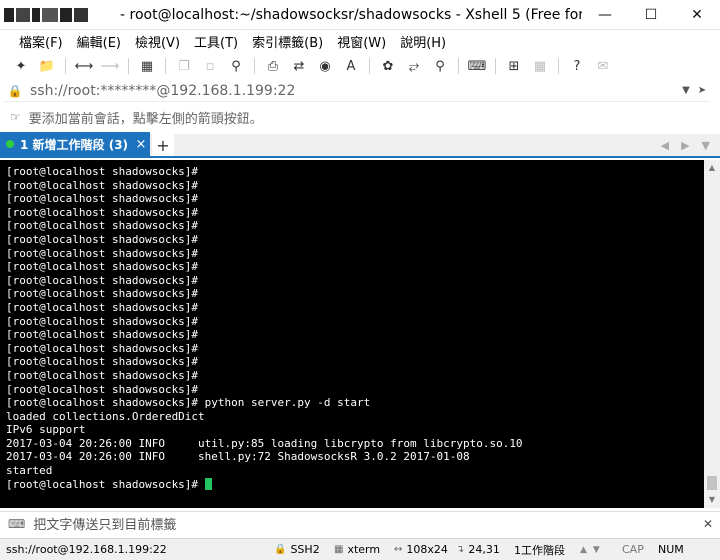 The width and height of the screenshot is (720, 560). Describe the element at coordinates (280, 549) in the screenshot. I see `lock-icon: 🔒` at that location.